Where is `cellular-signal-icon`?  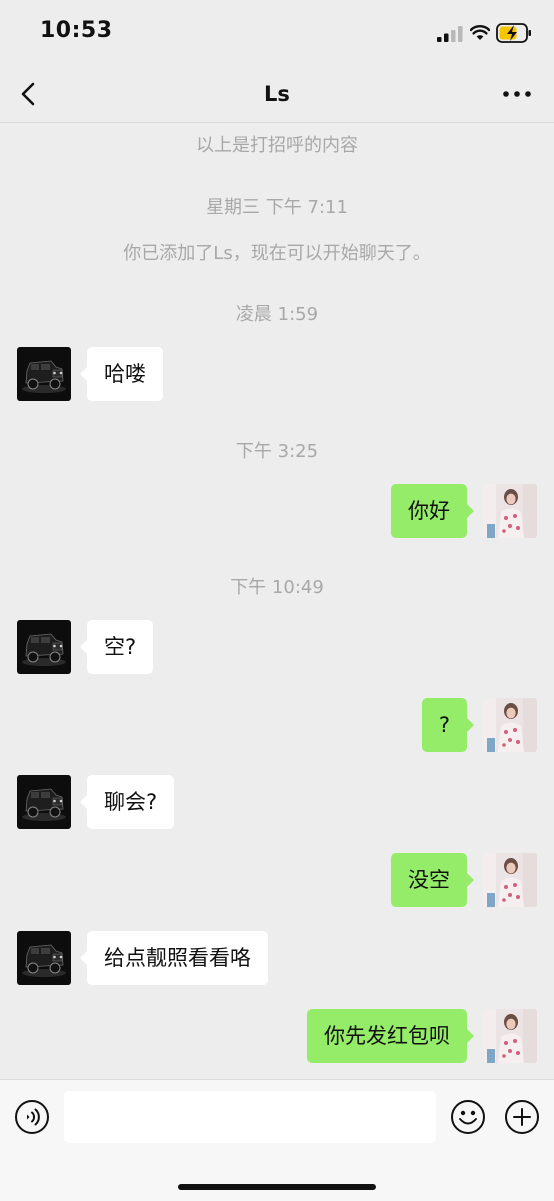 cellular-signal-icon is located at coordinates (450, 34).